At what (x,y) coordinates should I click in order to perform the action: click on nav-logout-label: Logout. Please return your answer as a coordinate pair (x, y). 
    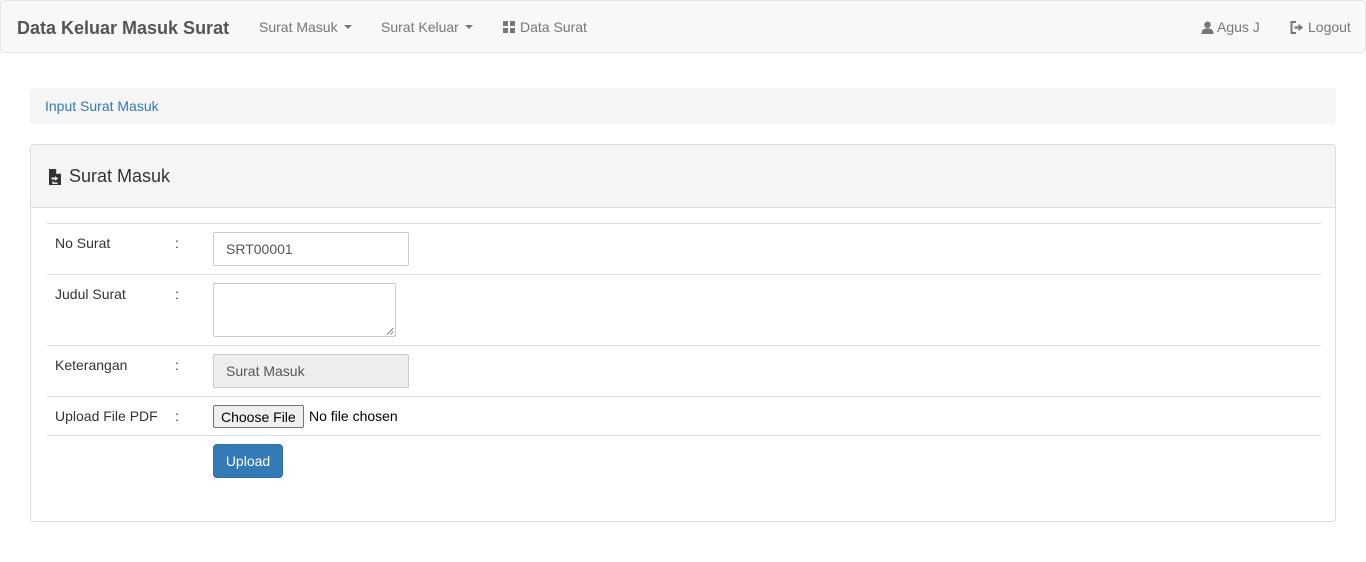
    Looking at the image, I should click on (1329, 27).